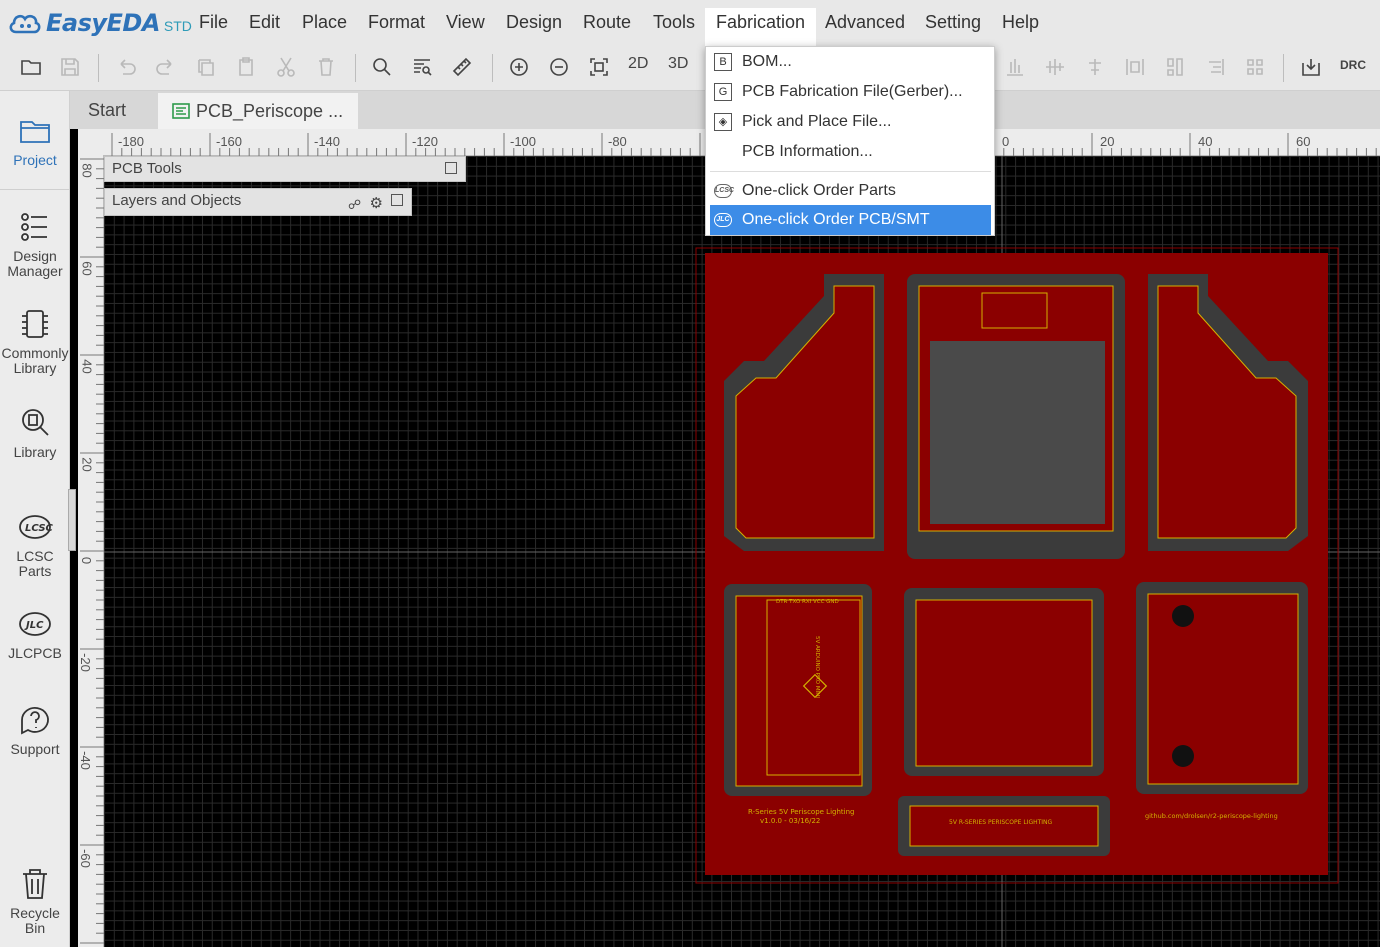 The height and width of the screenshot is (947, 1380). What do you see at coordinates (87, 170) in the screenshot?
I see `ruler-y-label: 80` at bounding box center [87, 170].